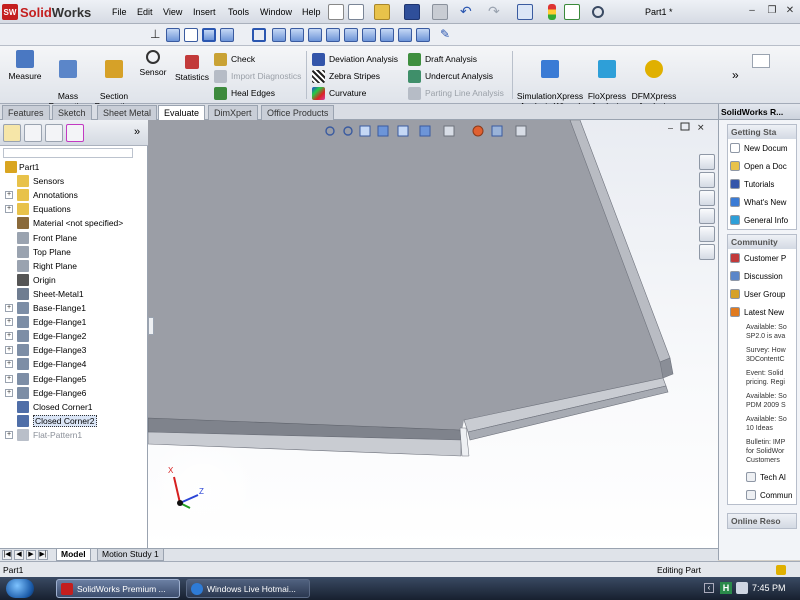 This screenshot has width=800, height=600. I want to click on view-settings-icon, so click(521, 131).